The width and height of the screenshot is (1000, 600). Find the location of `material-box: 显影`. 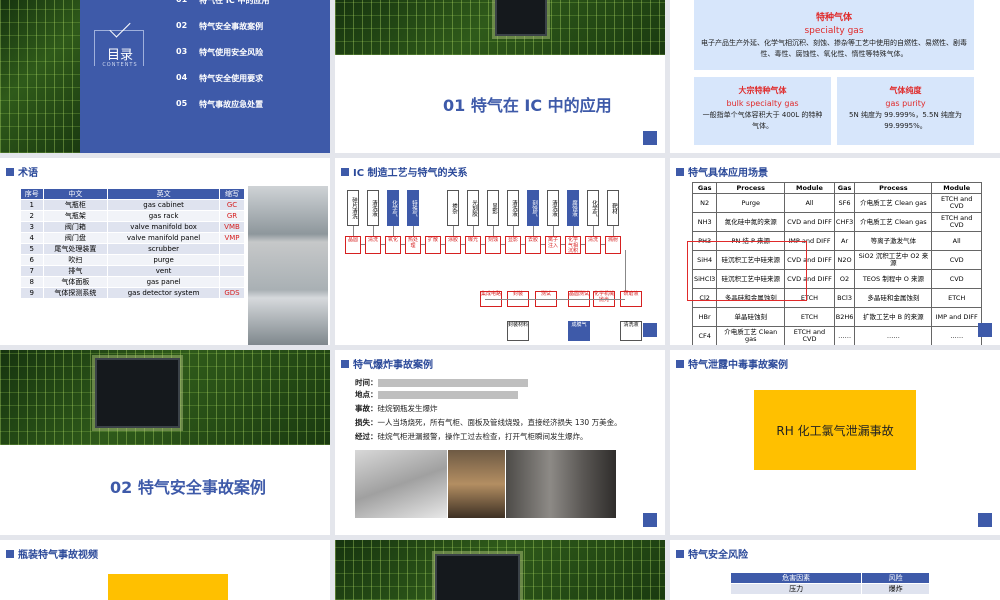

material-box: 显影 is located at coordinates (493, 208).